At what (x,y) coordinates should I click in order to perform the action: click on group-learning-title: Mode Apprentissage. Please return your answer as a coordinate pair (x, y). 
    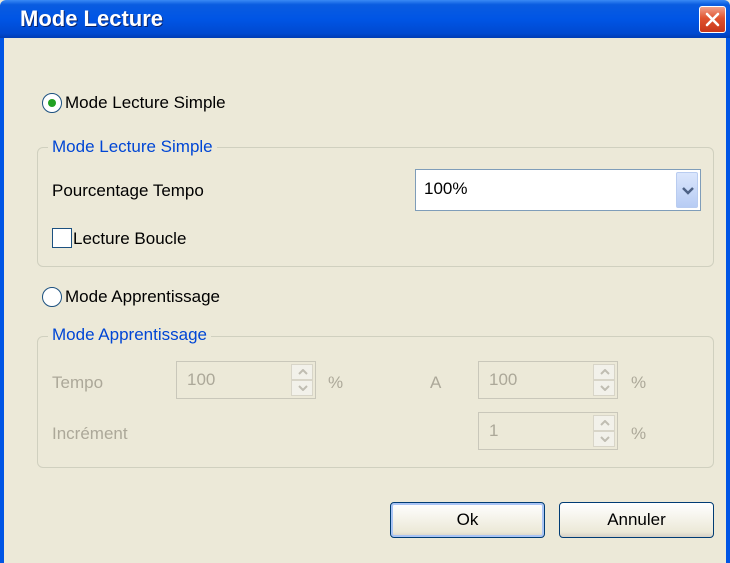
    Looking at the image, I should click on (129, 335).